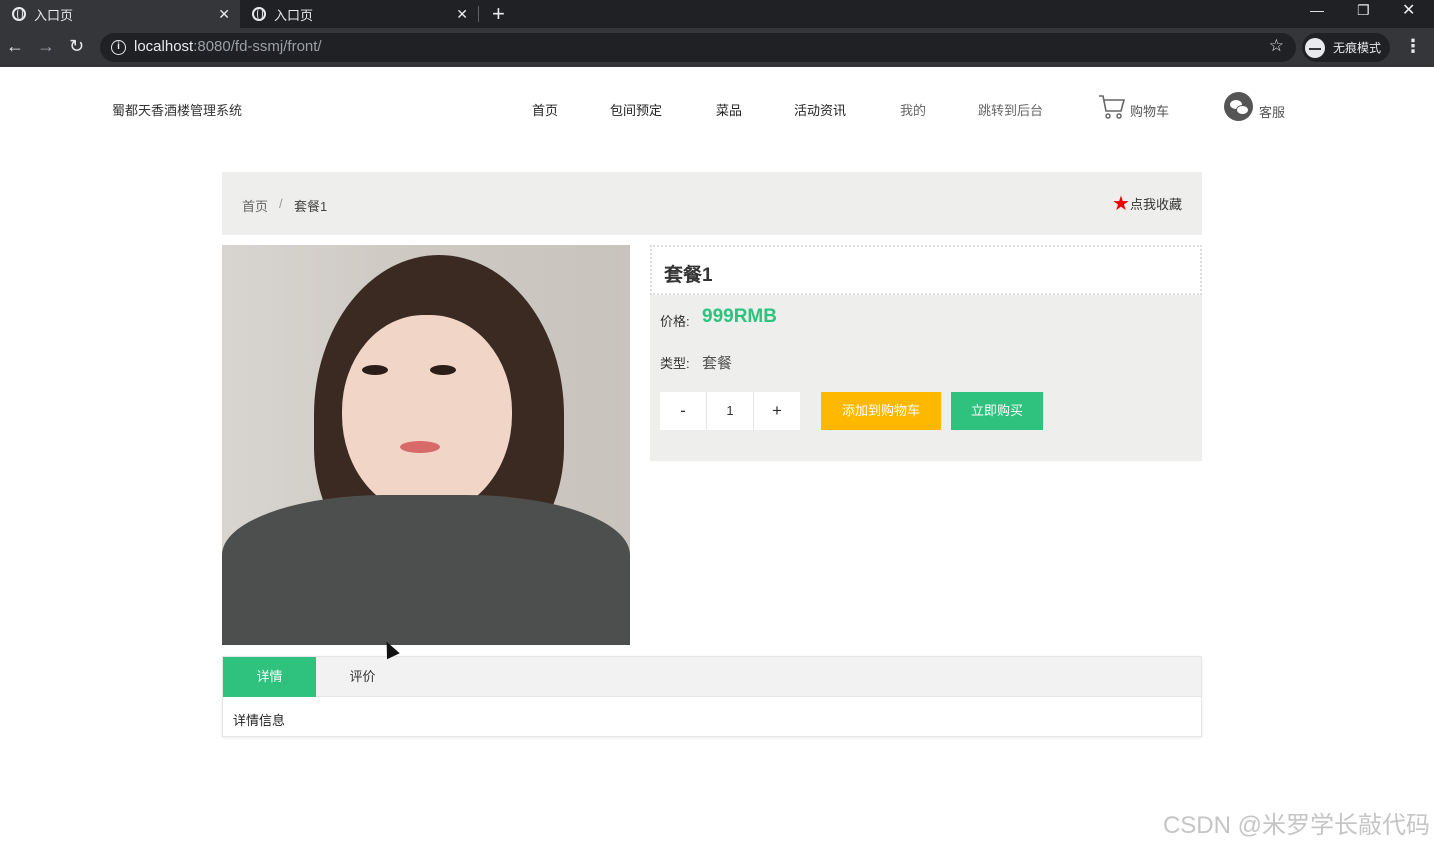 This screenshot has width=1434, height=850. What do you see at coordinates (420, 447) in the screenshot?
I see `photo-lips` at bounding box center [420, 447].